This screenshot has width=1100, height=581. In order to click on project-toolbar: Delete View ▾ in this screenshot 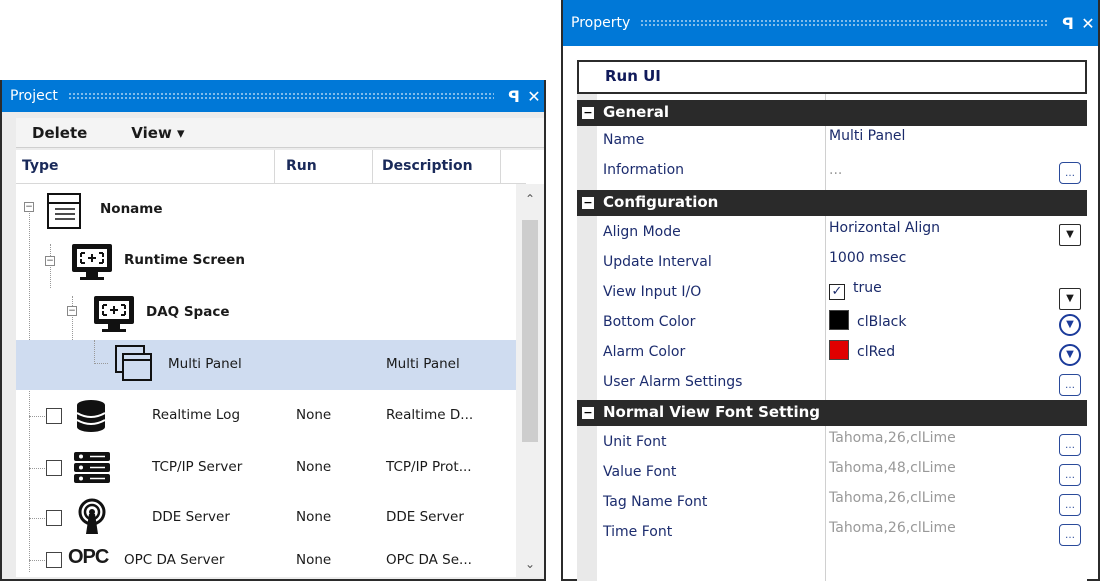, I will do `click(280, 133)`.